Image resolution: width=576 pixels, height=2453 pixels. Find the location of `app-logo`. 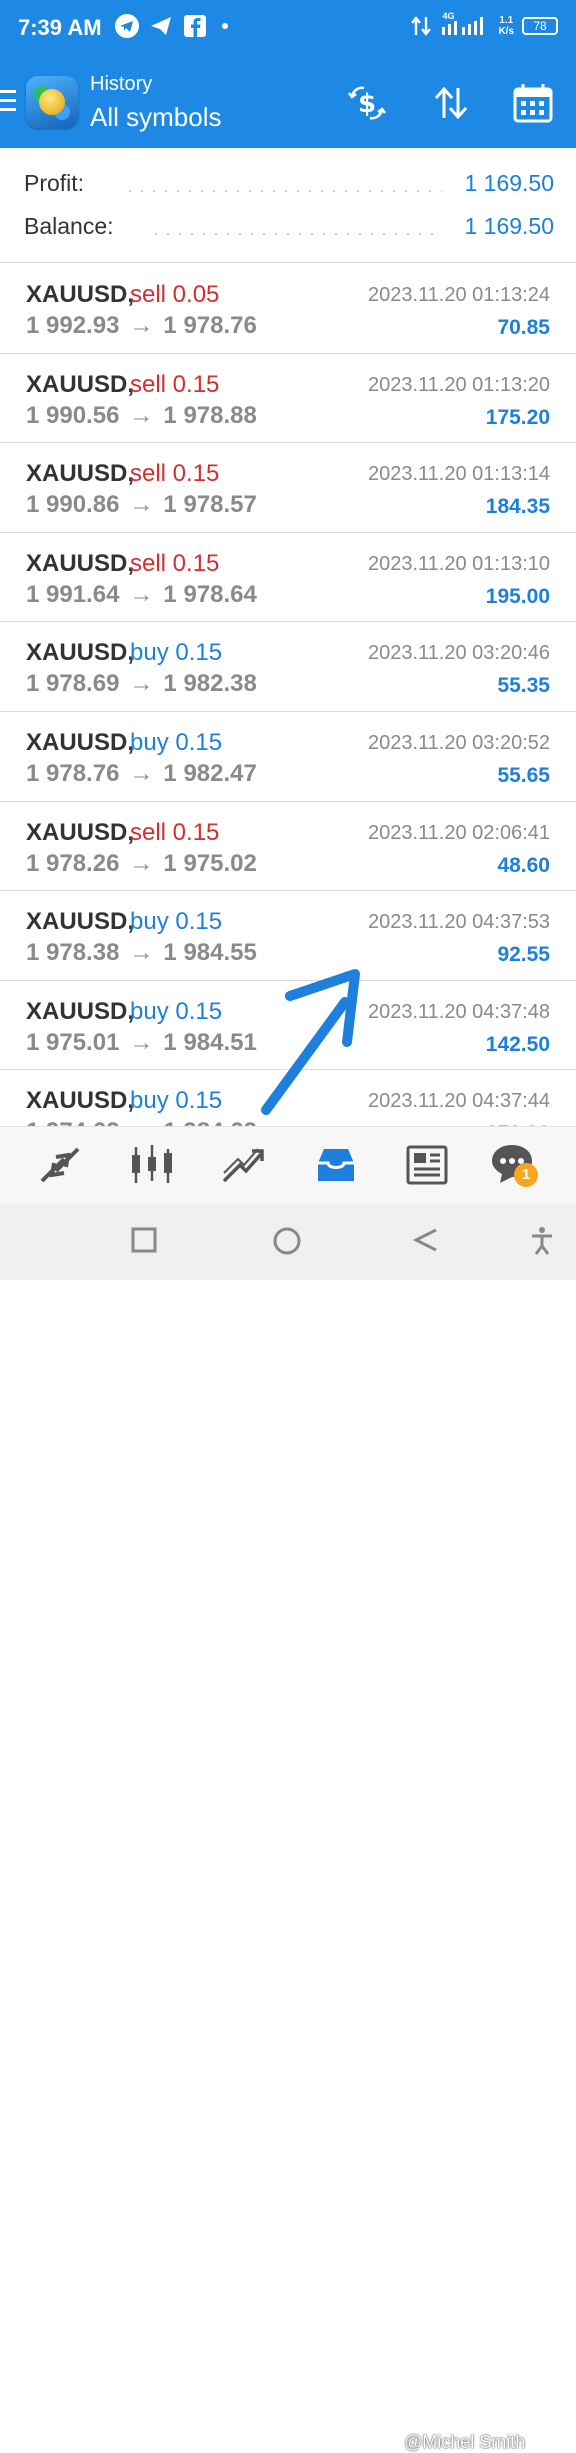

app-logo is located at coordinates (52, 102).